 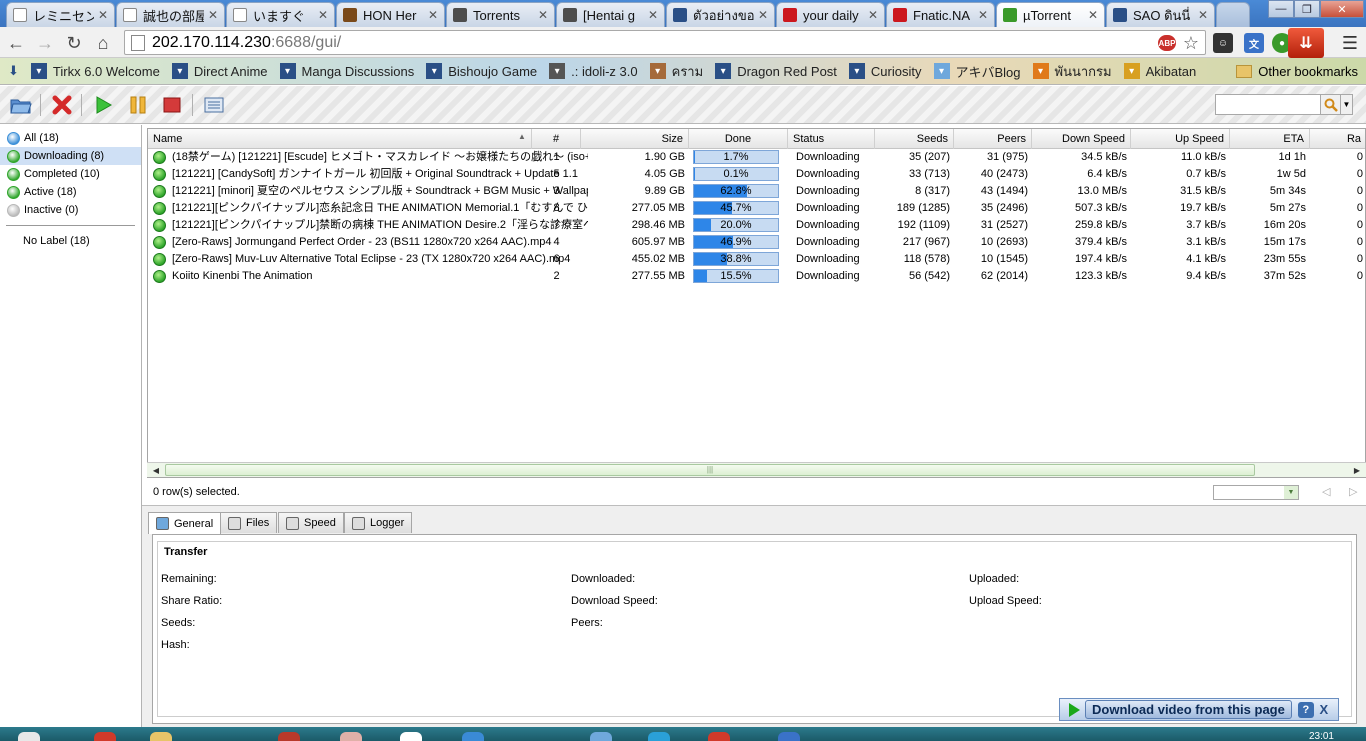 What do you see at coordinates (70, 138) in the screenshot?
I see `category-item: All (18)` at bounding box center [70, 138].